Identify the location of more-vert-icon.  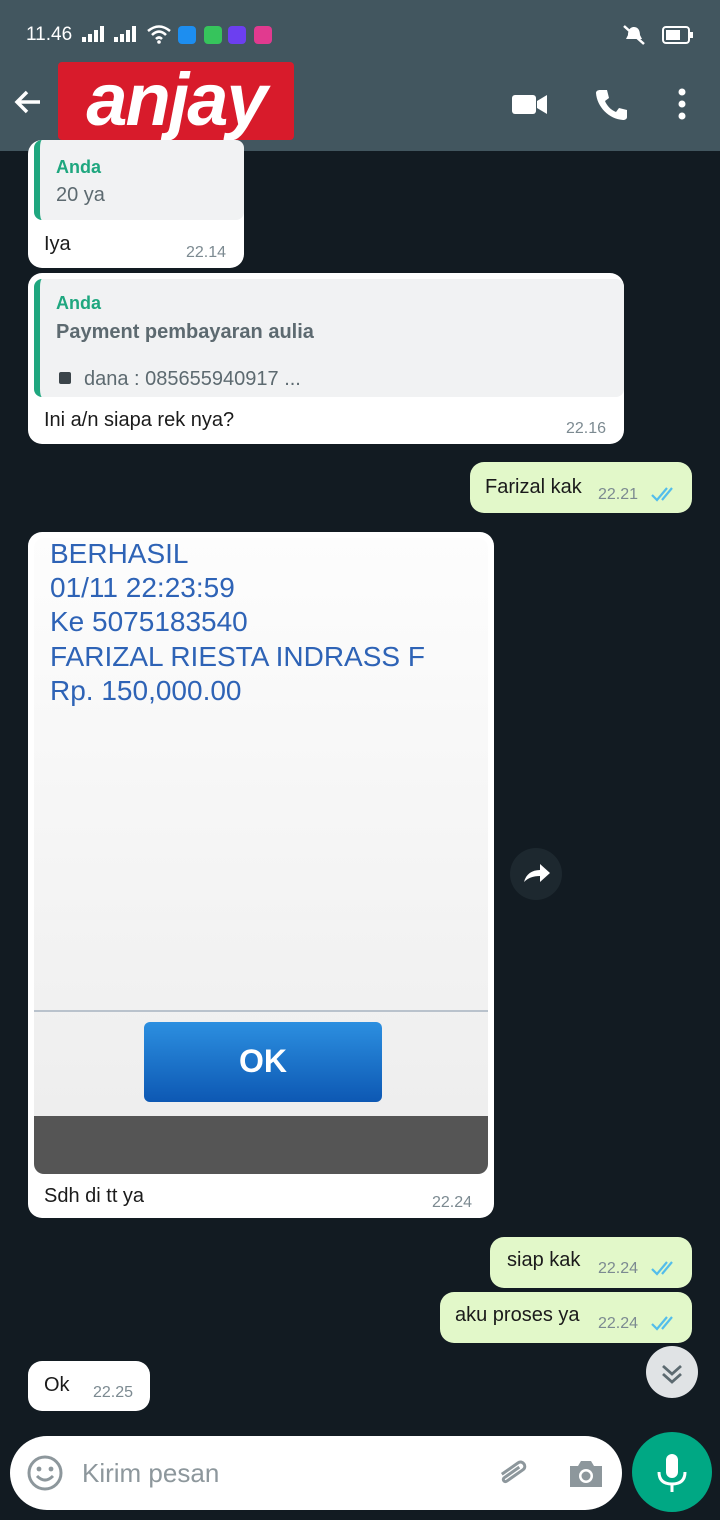
(682, 104).